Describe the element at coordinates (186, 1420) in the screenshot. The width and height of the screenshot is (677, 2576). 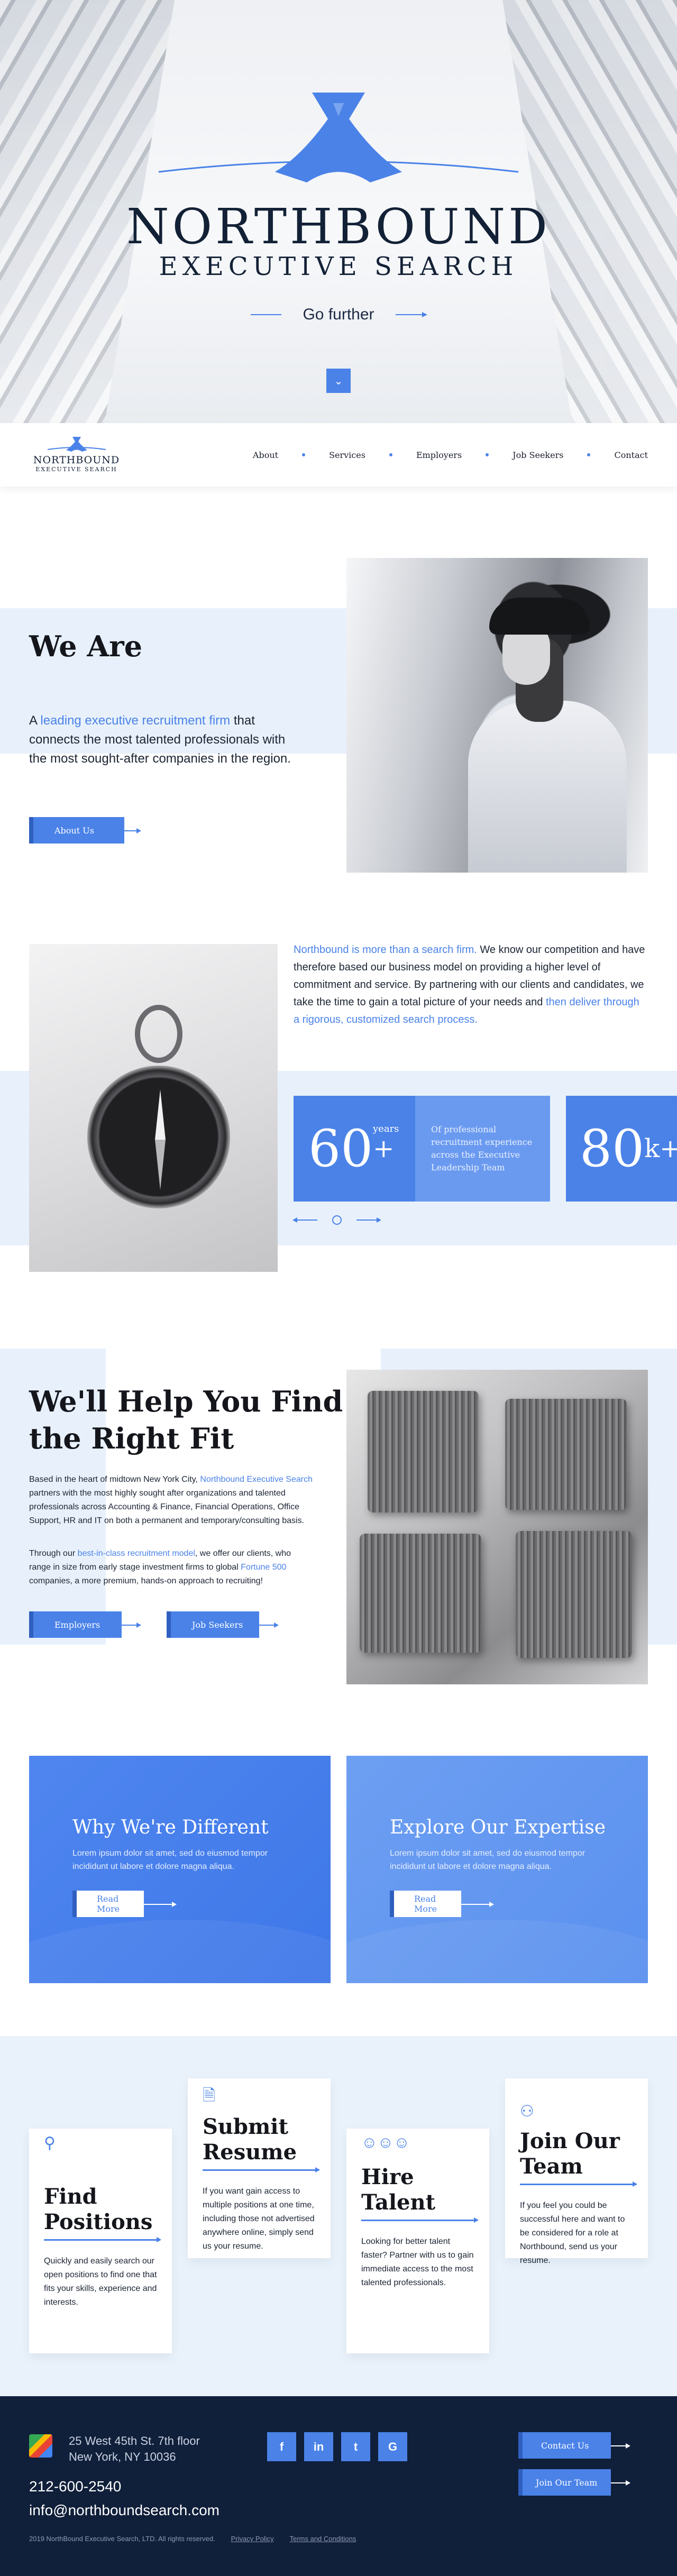
I see `help-title: We'll Help You Find the Right Fit` at that location.